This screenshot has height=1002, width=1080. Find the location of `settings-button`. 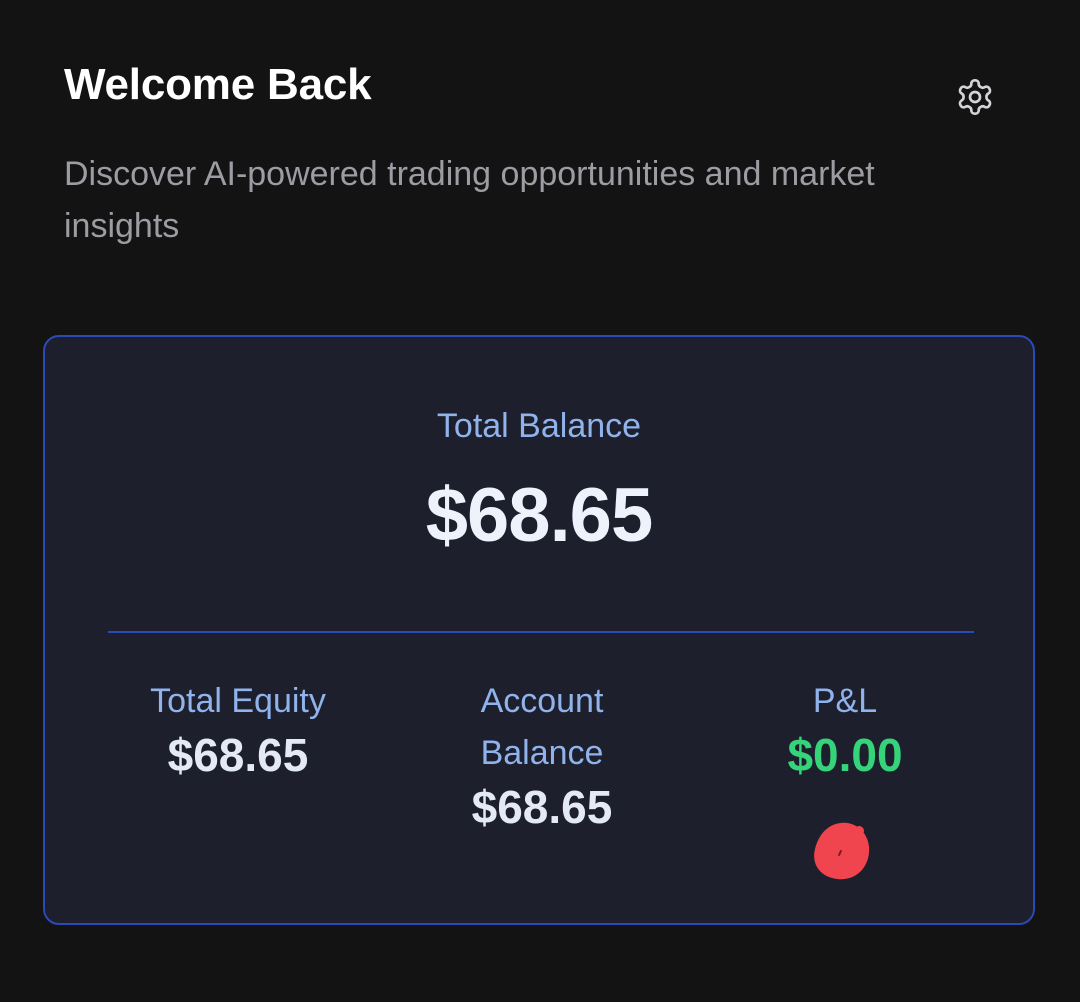

settings-button is located at coordinates (975, 97).